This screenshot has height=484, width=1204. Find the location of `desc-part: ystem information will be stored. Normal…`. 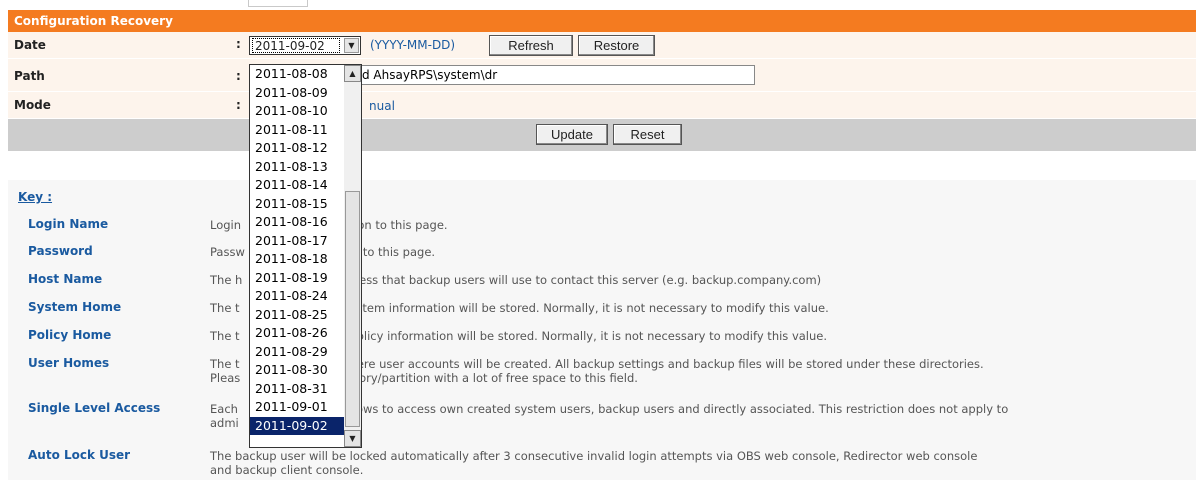

desc-part: ystem information will be stored. Normal… is located at coordinates (589, 308).